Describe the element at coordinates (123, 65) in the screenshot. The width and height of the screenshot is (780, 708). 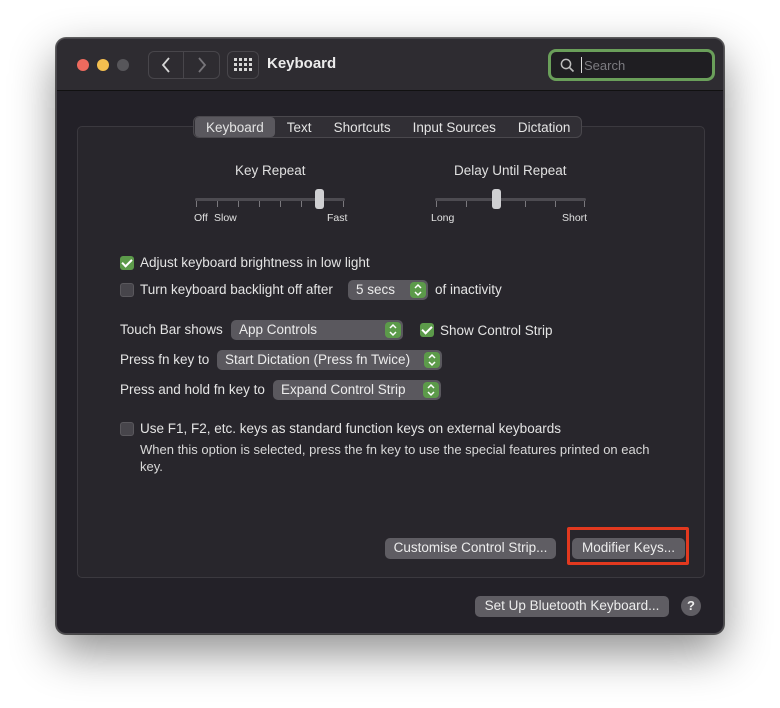
I see `zoom-window-button` at that location.